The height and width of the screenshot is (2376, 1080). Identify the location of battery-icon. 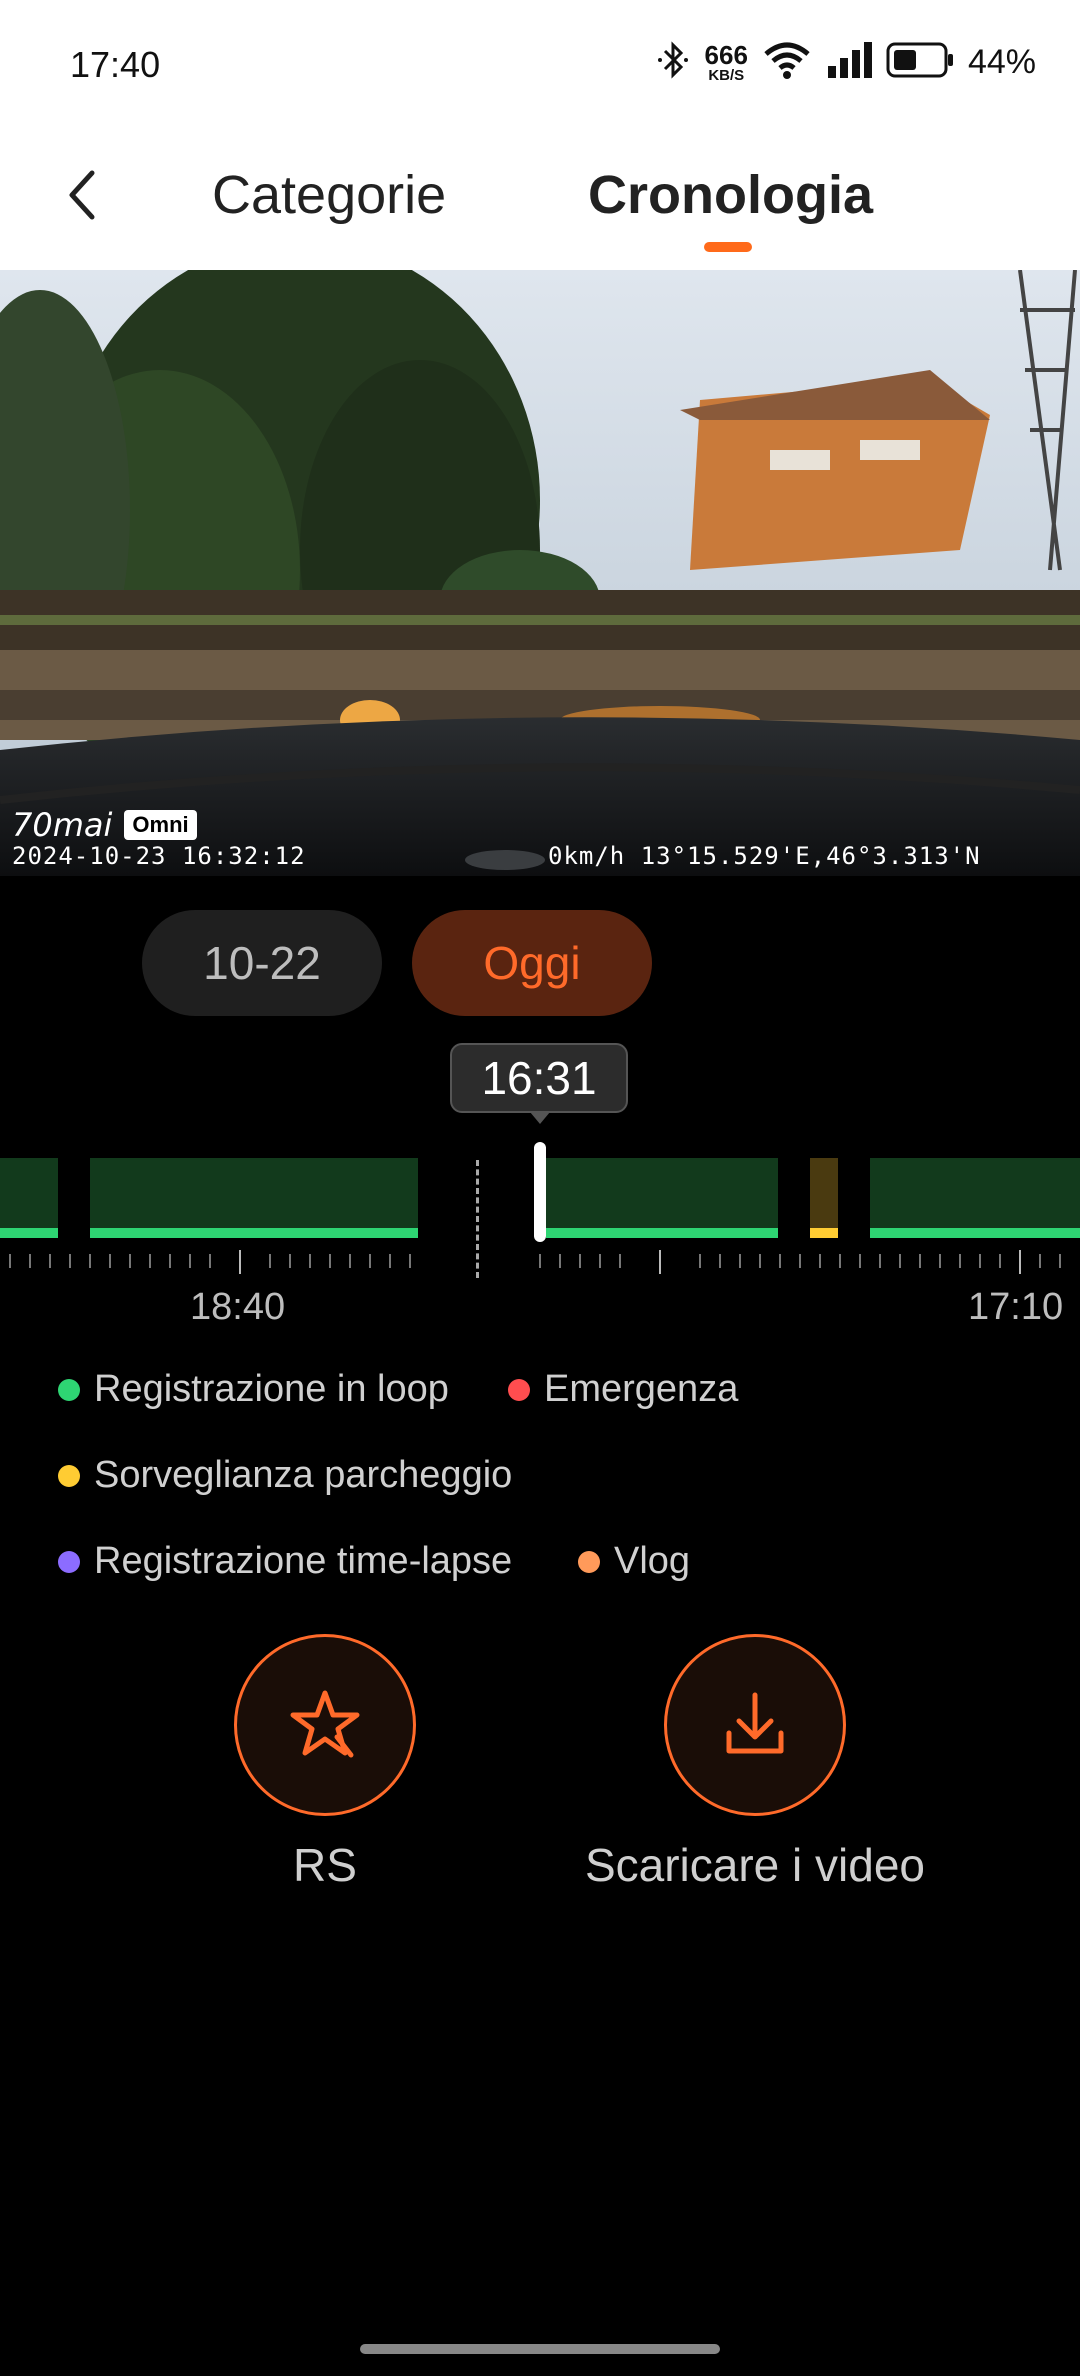
(920, 62).